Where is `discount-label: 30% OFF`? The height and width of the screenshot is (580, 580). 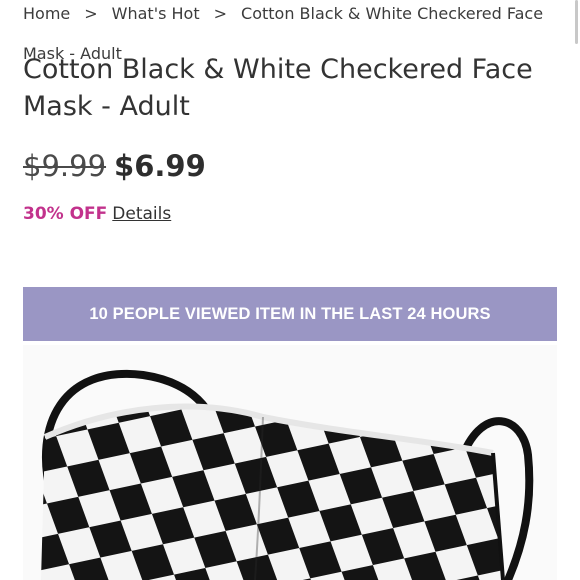 discount-label: 30% OFF is located at coordinates (65, 214).